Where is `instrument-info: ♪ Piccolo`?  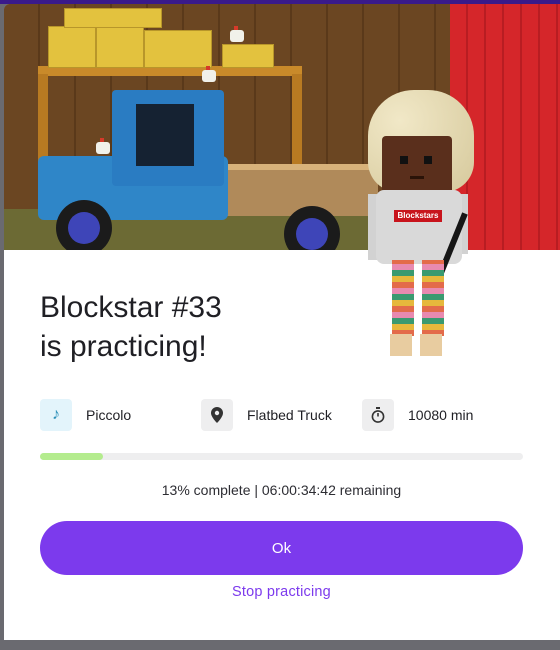 instrument-info: ♪ Piccolo is located at coordinates (85, 415).